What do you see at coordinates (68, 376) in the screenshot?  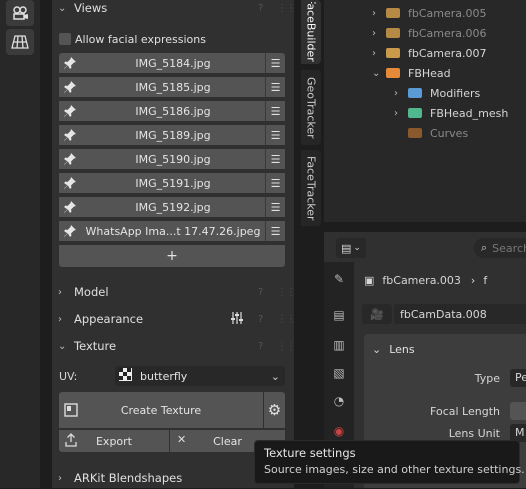 I see `uv-label: UV:` at bounding box center [68, 376].